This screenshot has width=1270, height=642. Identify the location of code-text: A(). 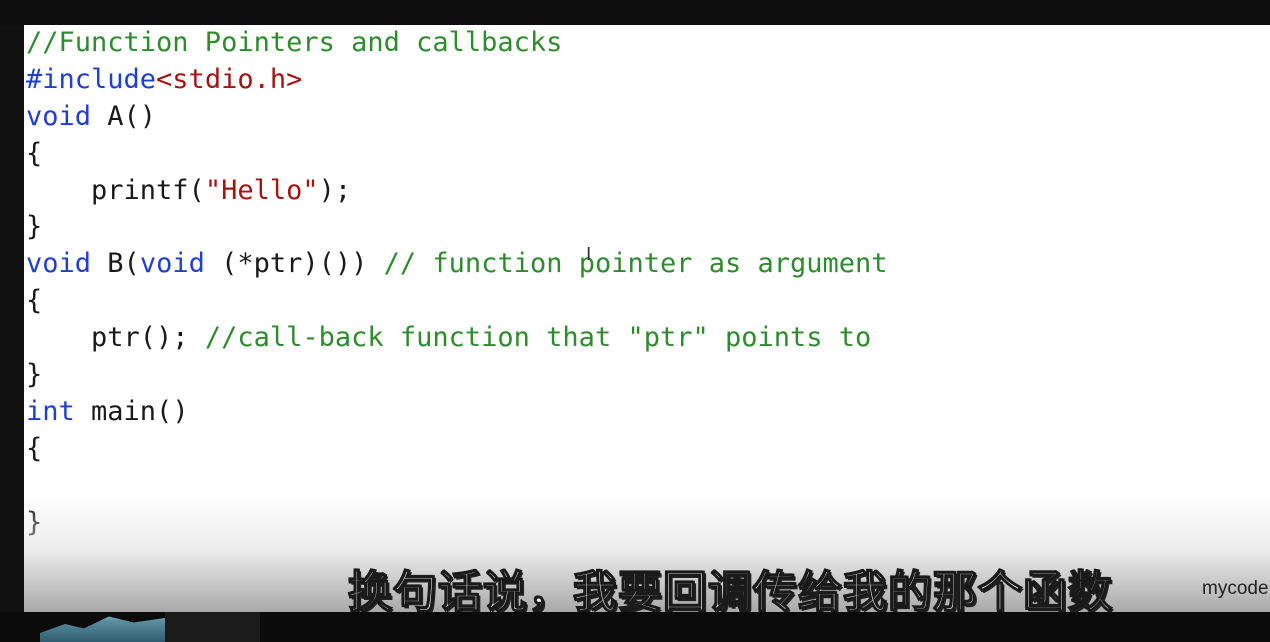
(124, 116).